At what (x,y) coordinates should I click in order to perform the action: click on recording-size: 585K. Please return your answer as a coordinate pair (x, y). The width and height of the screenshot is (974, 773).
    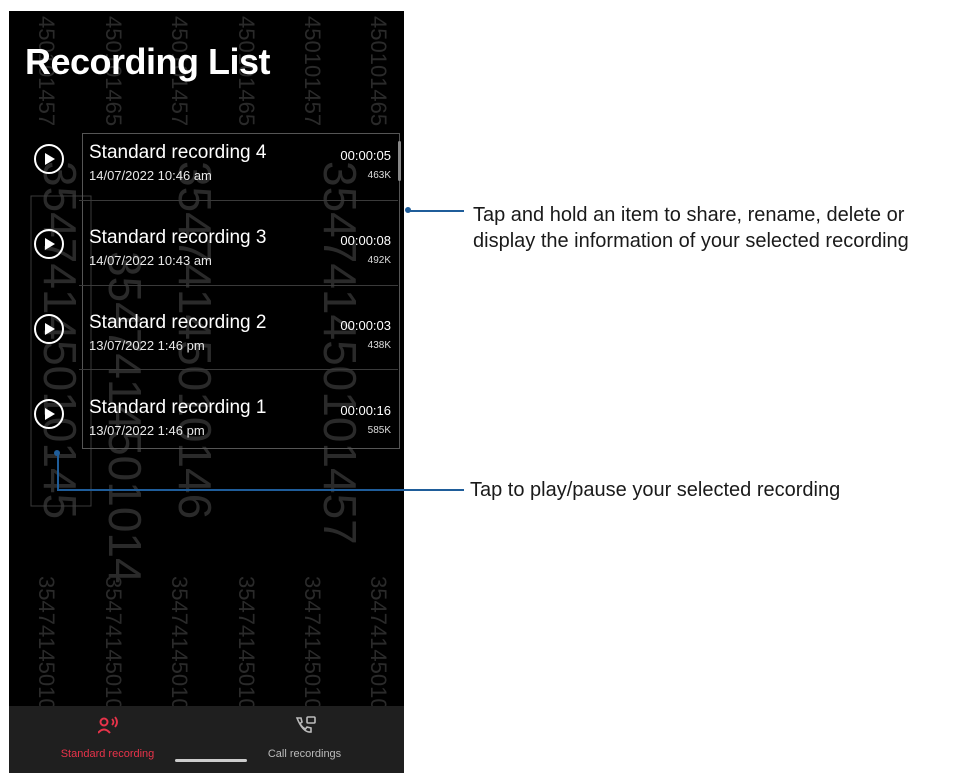
    Looking at the image, I should click on (379, 430).